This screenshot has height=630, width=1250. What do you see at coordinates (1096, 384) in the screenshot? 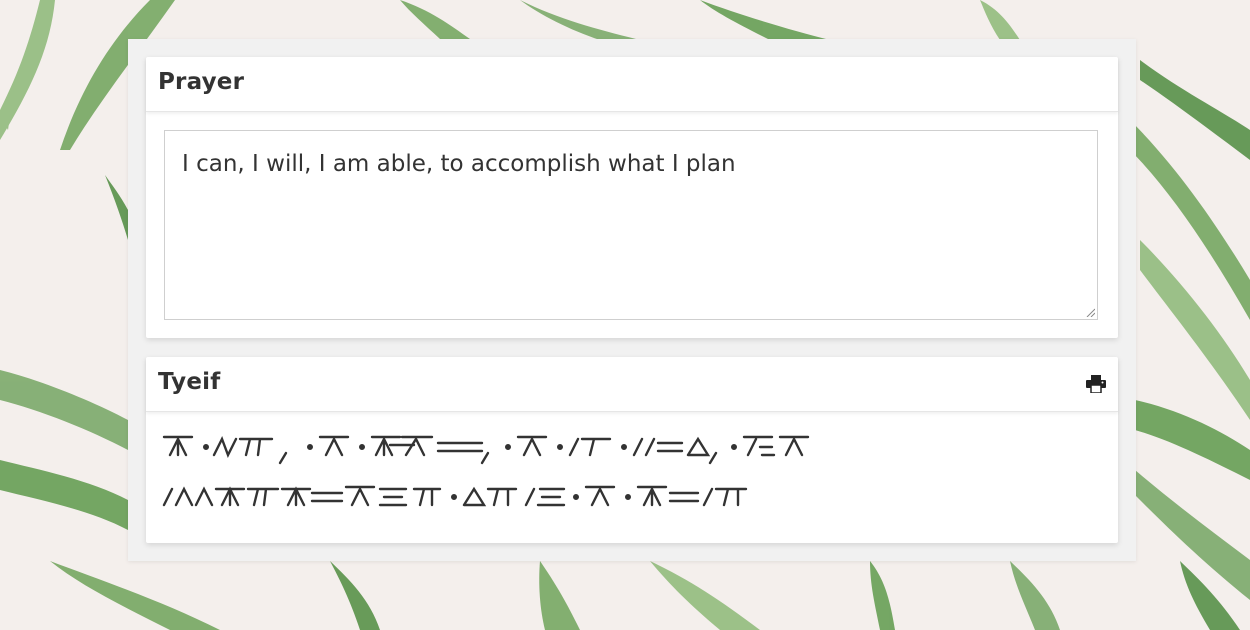
I see `printer-icon` at bounding box center [1096, 384].